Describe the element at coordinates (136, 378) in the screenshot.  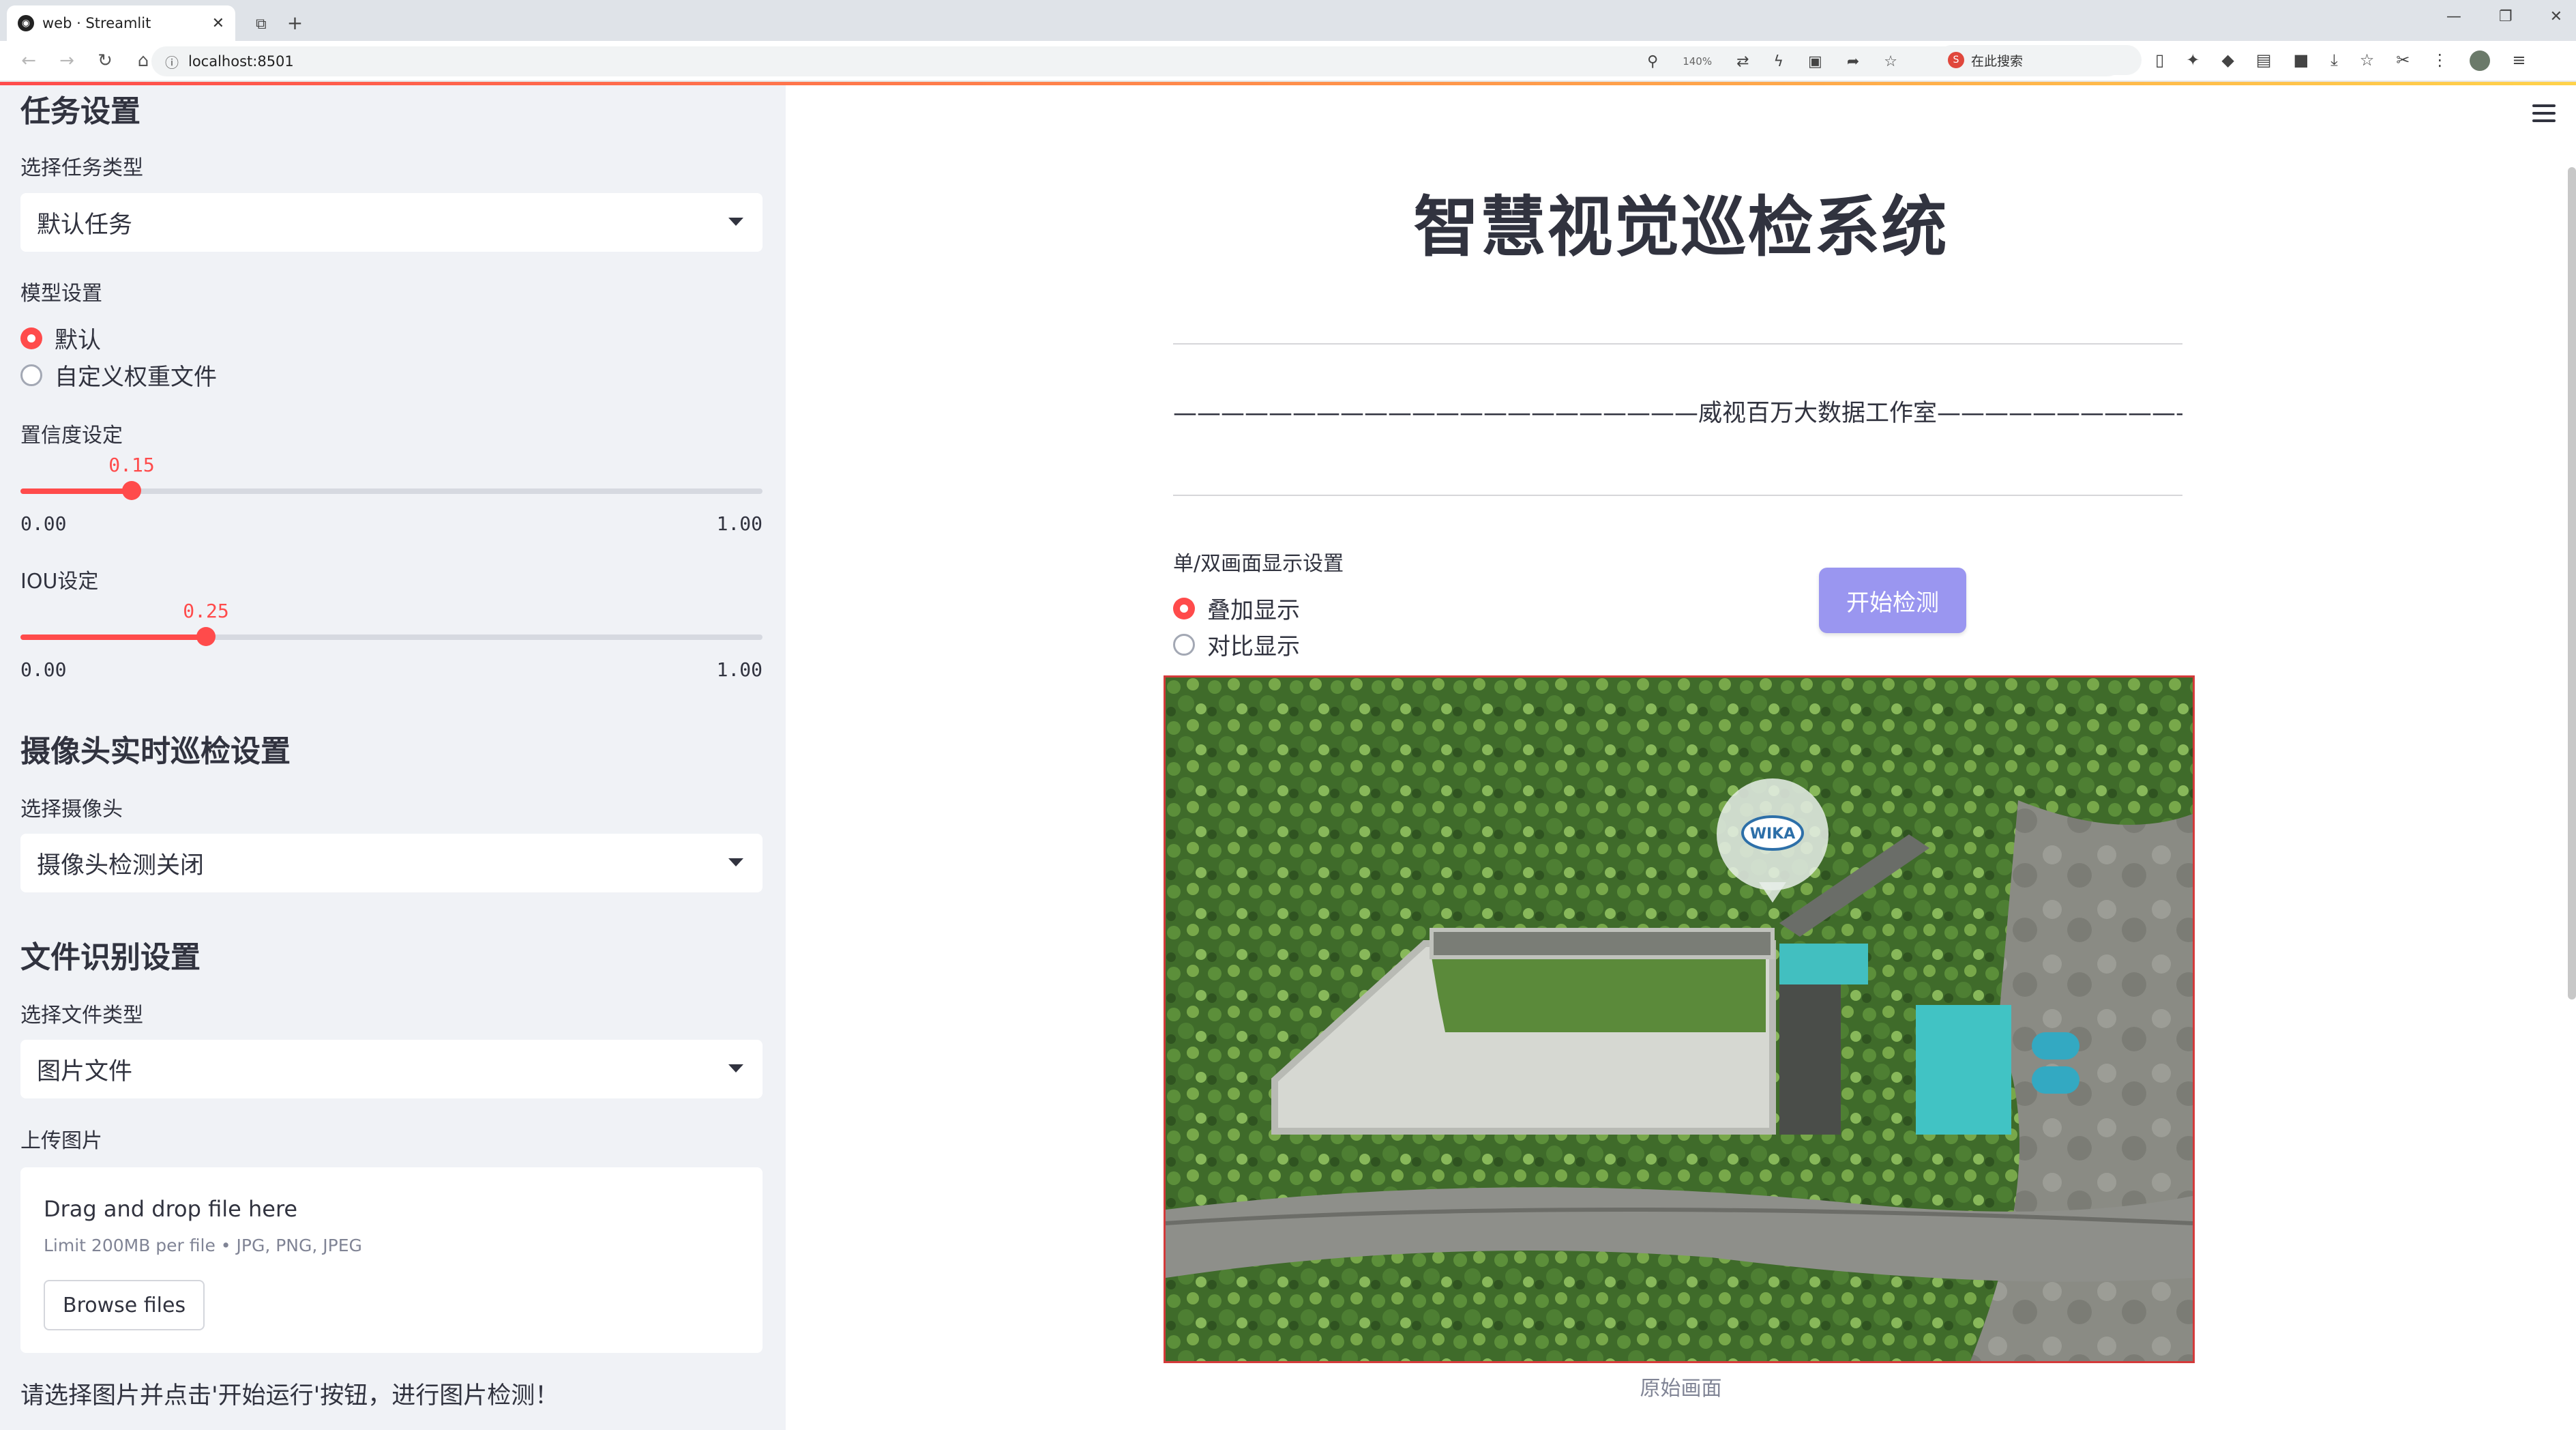
I see `model-option-label: 自定义权重文件` at that location.